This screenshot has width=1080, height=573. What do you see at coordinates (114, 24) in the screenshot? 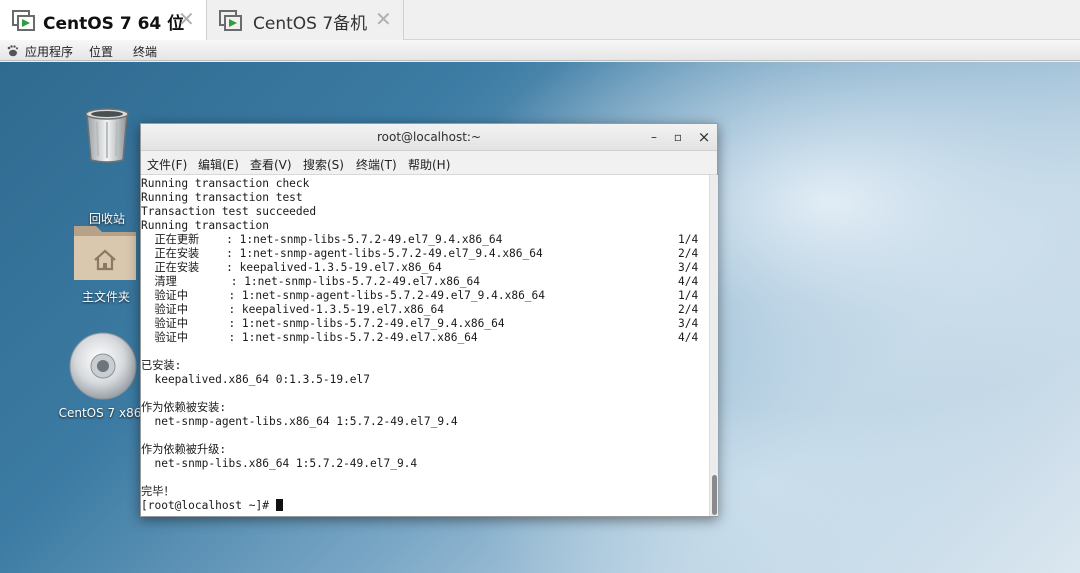
I see `tab-label: CentOS 7 64 位` at bounding box center [114, 24].